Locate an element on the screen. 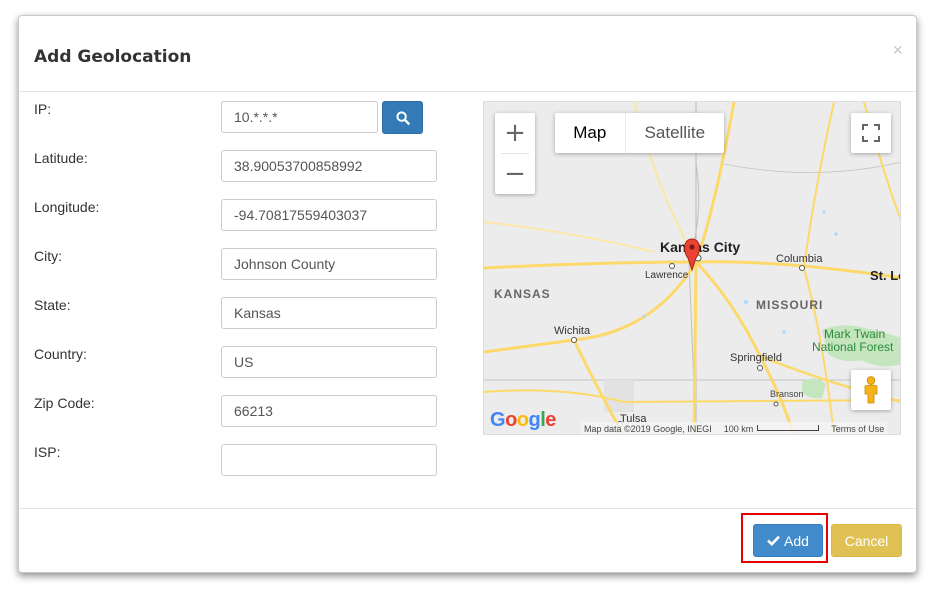 The height and width of the screenshot is (592, 932). latitude-label: Latitude: is located at coordinates (61, 158).